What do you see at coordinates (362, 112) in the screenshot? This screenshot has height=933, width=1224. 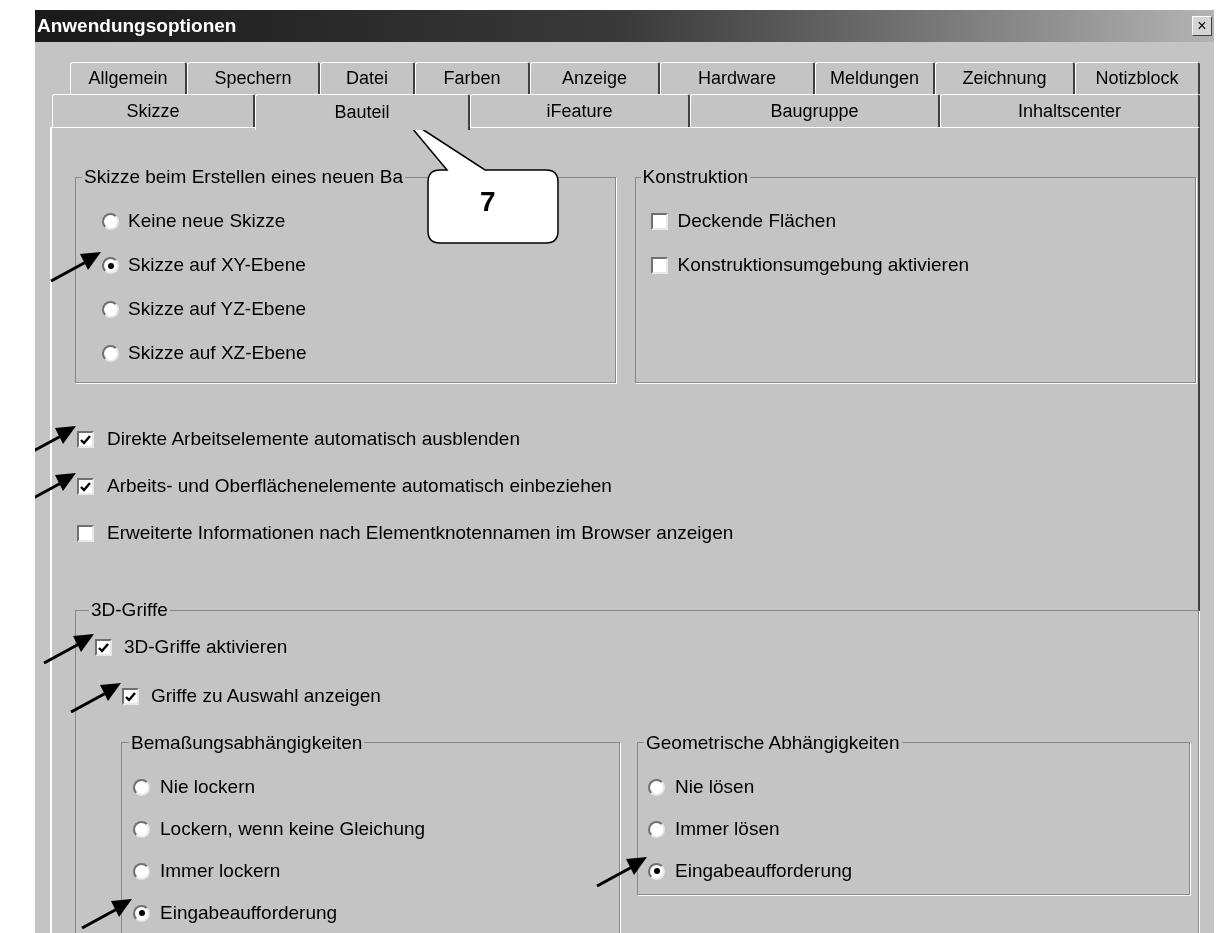 I see `tab: Bauteil` at bounding box center [362, 112].